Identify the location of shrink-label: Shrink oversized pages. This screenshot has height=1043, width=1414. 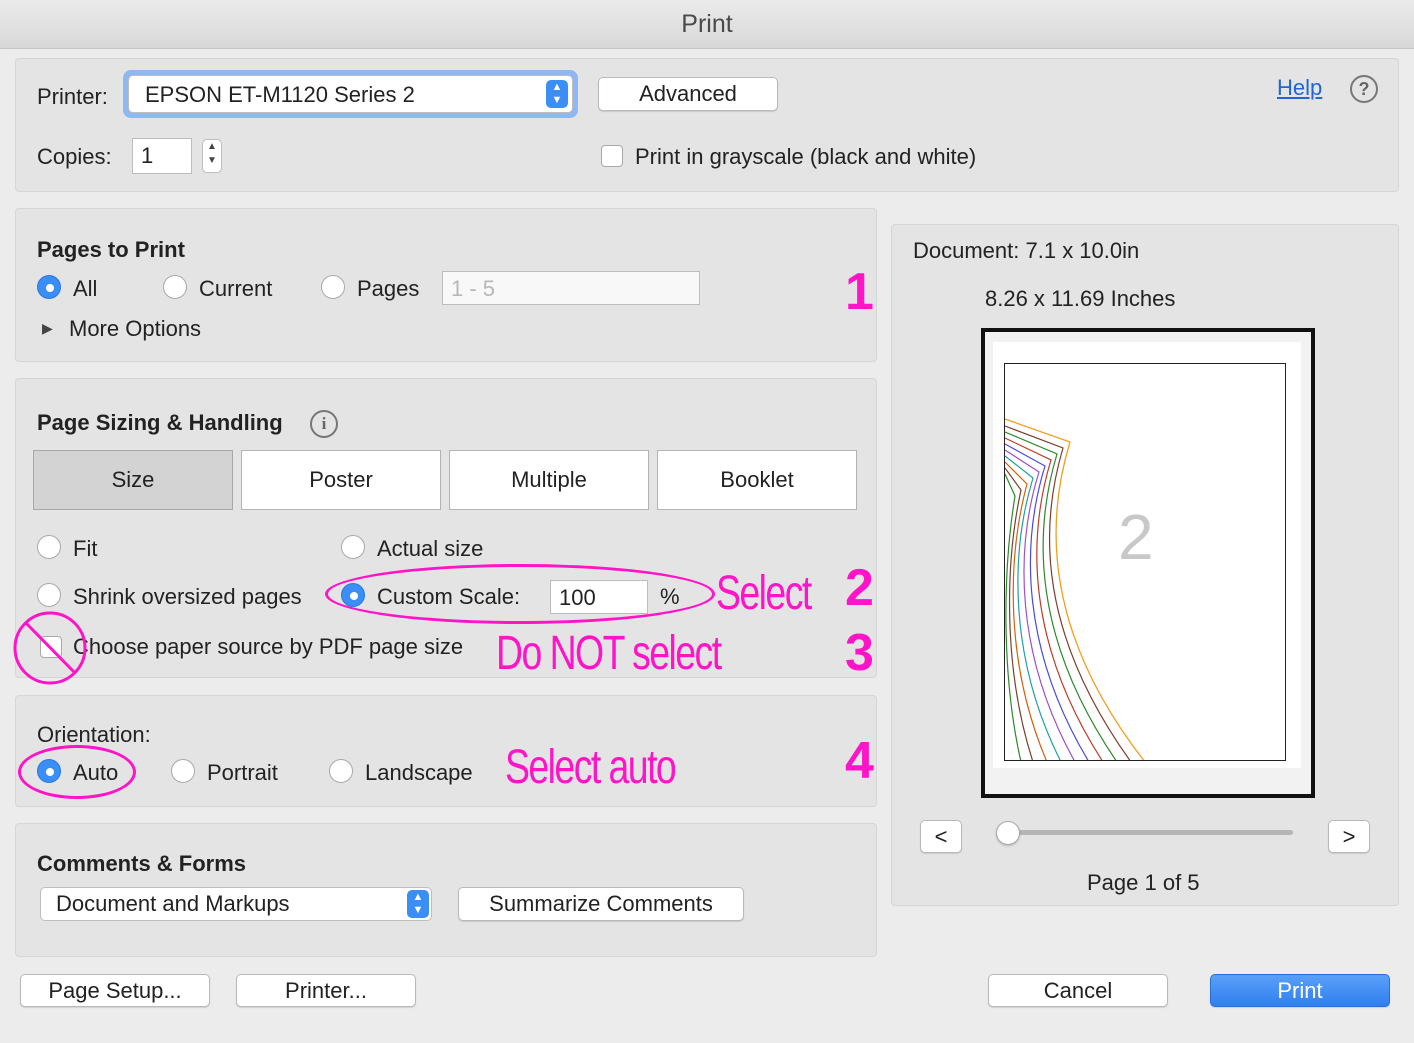
(187, 596).